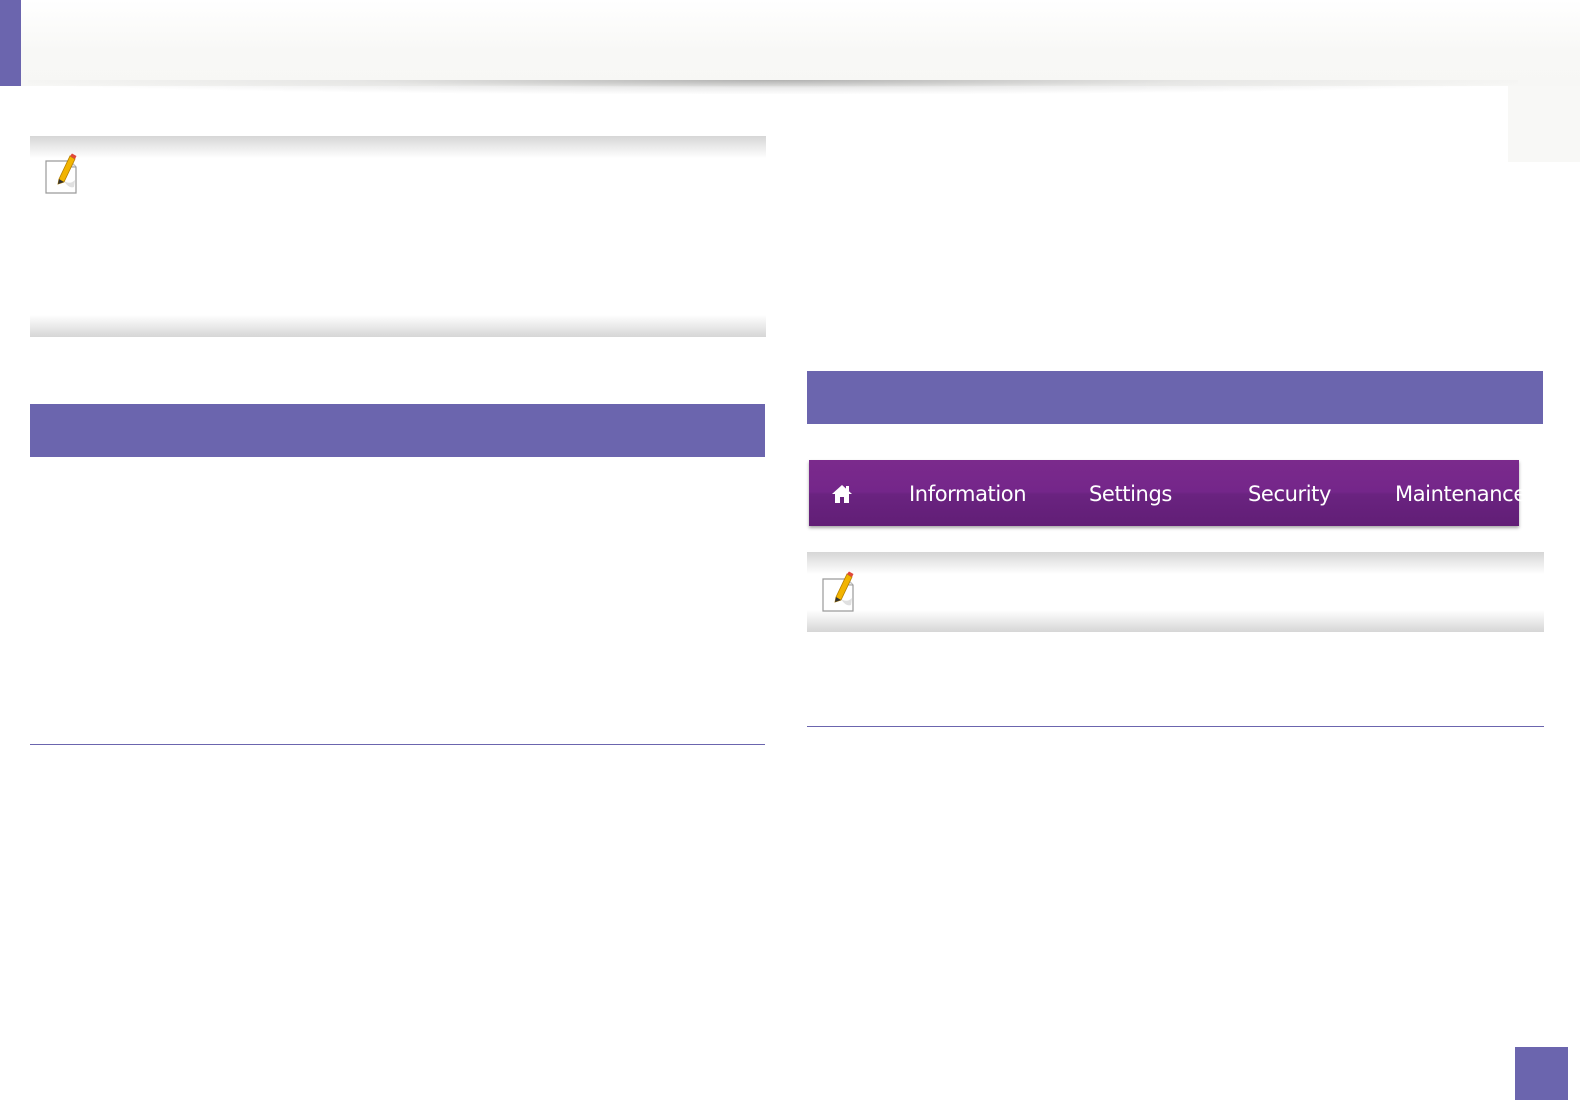 This screenshot has height=1108, width=1580. What do you see at coordinates (1175, 726) in the screenshot?
I see `divider-rule-right` at bounding box center [1175, 726].